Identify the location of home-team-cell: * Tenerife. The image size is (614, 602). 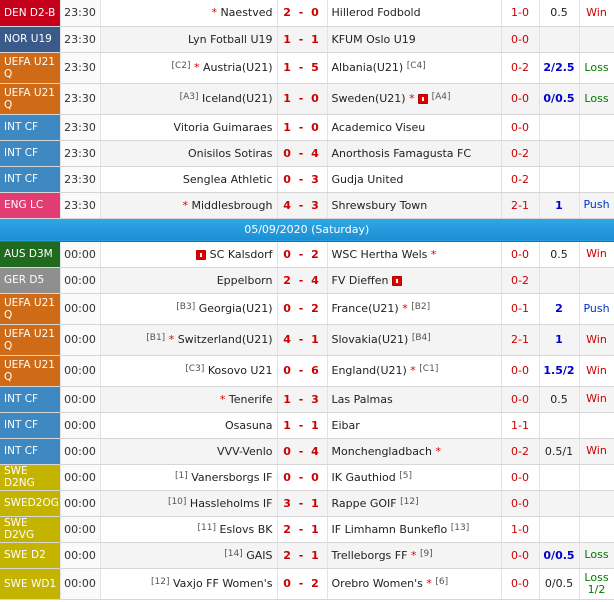
(189, 399).